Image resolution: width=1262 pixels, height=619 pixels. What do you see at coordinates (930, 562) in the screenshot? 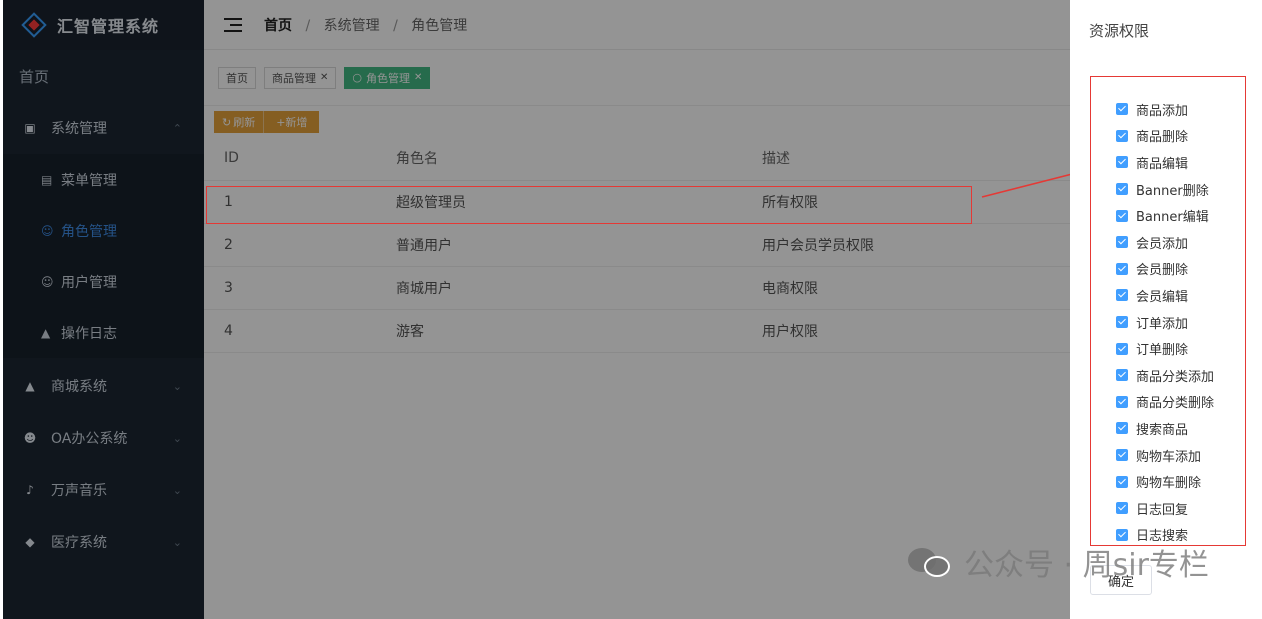
I see `wechat-icon` at bounding box center [930, 562].